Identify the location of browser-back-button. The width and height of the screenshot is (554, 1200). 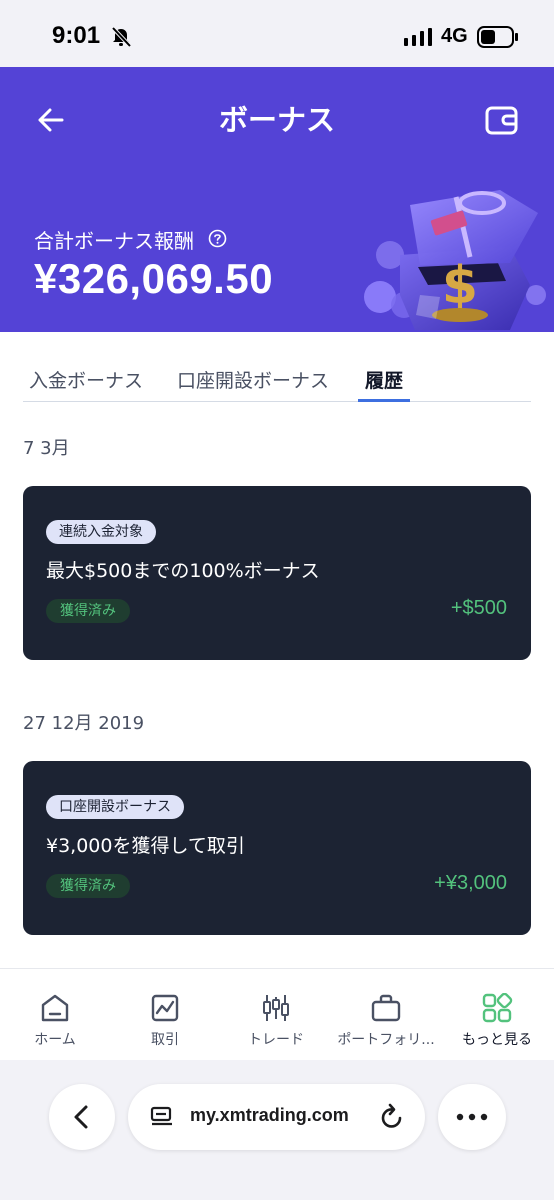
(82, 1117).